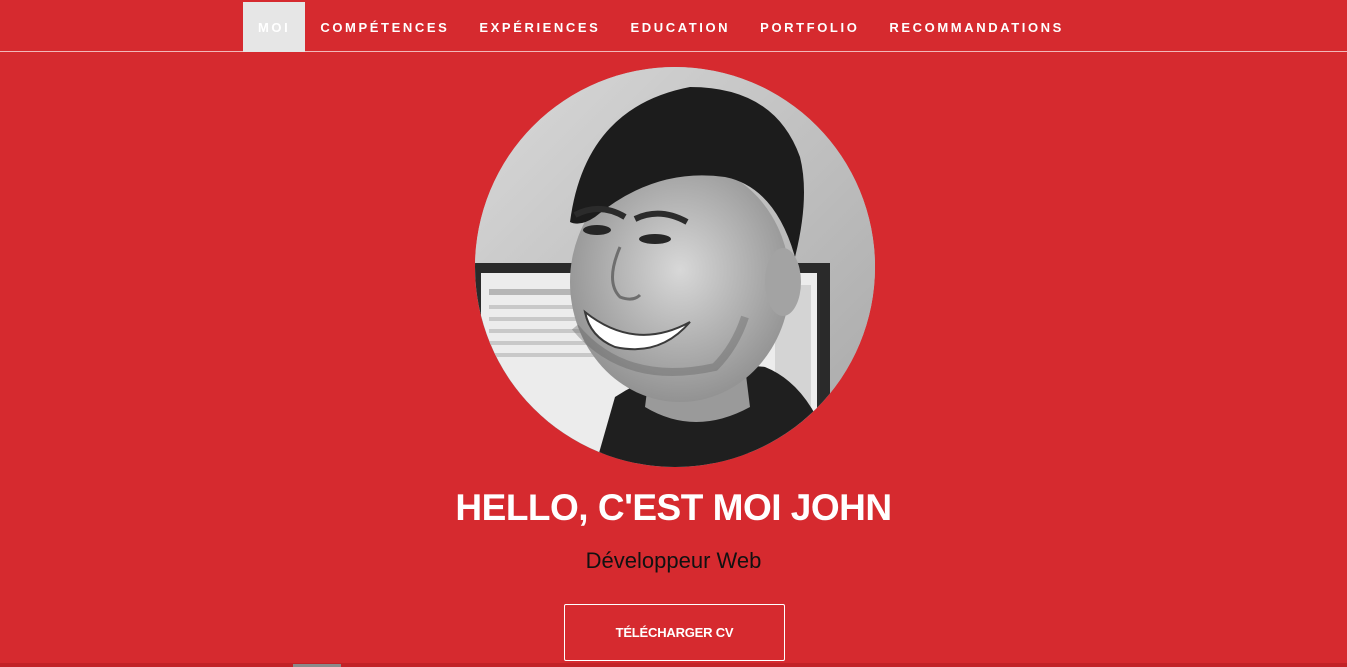 The width and height of the screenshot is (1347, 667). Describe the element at coordinates (674, 632) in the screenshot. I see `download-cv-button: TÉLÉCHARGER CV` at that location.